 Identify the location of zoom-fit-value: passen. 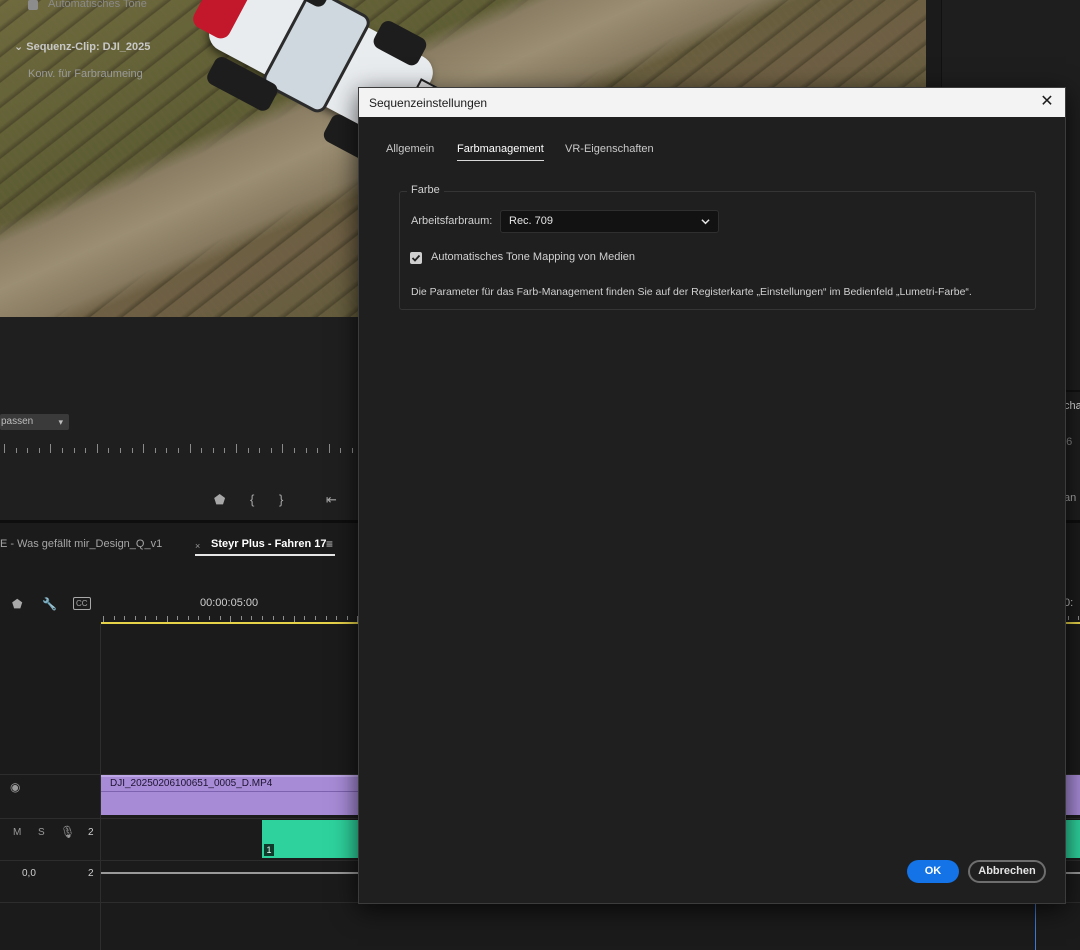
(17, 421).